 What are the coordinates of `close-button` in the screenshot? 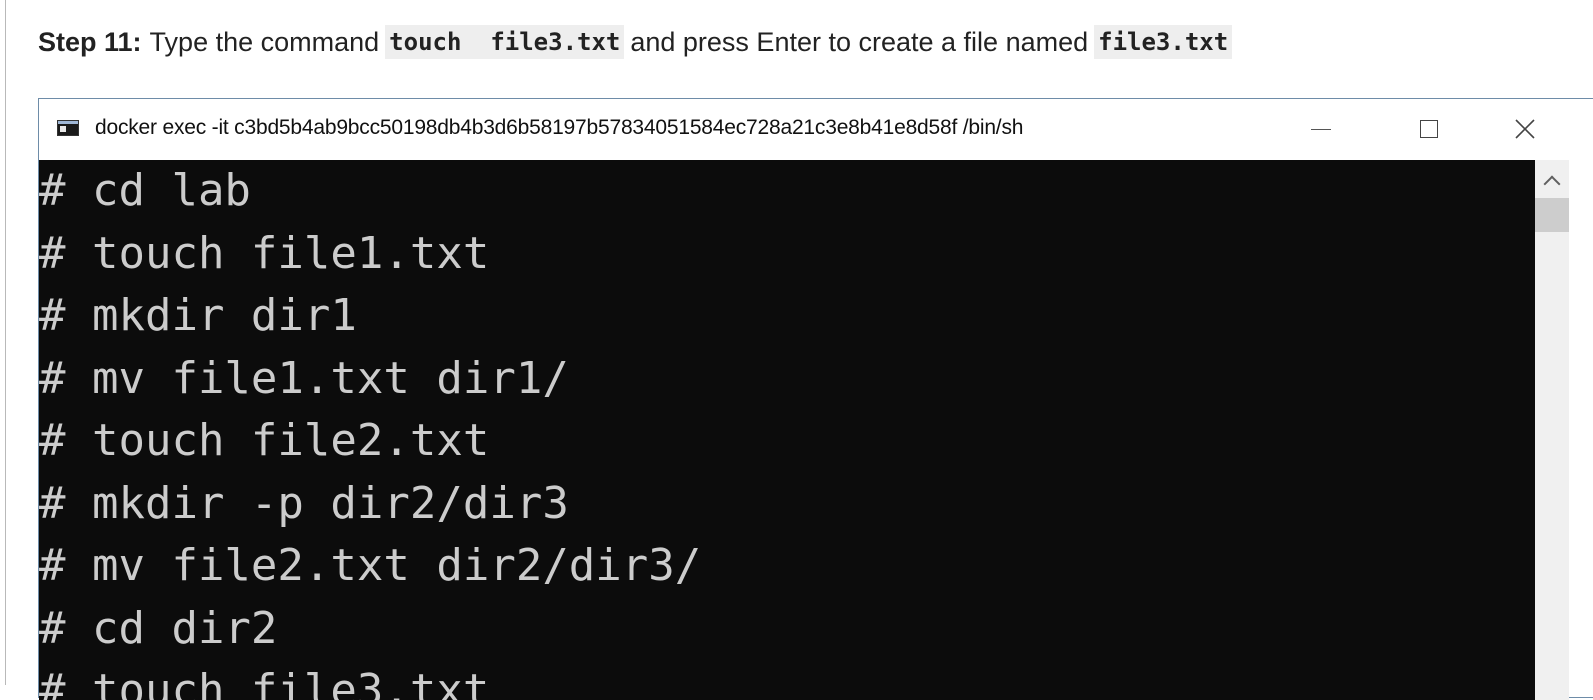 It's located at (1525, 129).